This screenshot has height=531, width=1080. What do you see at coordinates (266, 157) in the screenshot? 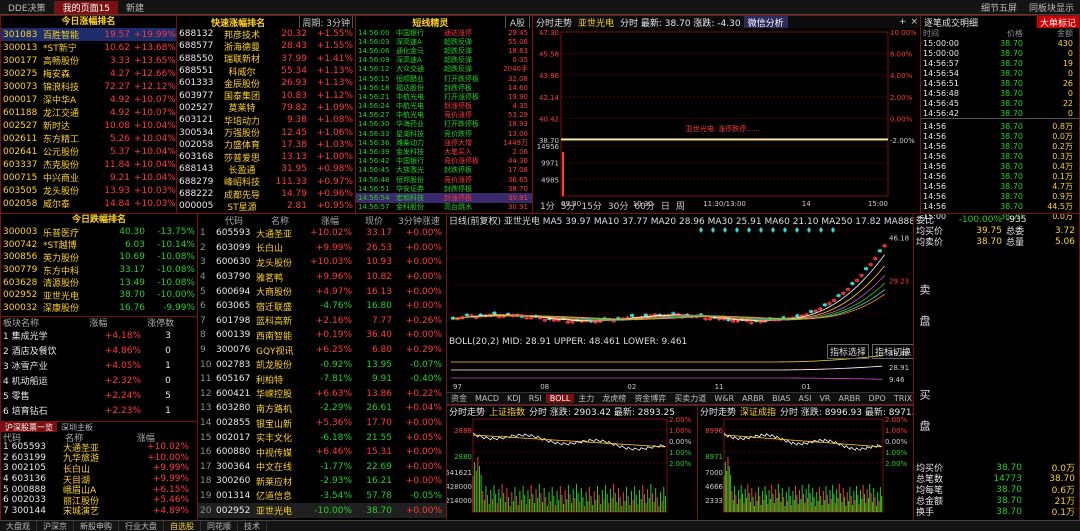
I see `speed-row: 603168莎普爱思13.13+1.00%` at bounding box center [266, 157].